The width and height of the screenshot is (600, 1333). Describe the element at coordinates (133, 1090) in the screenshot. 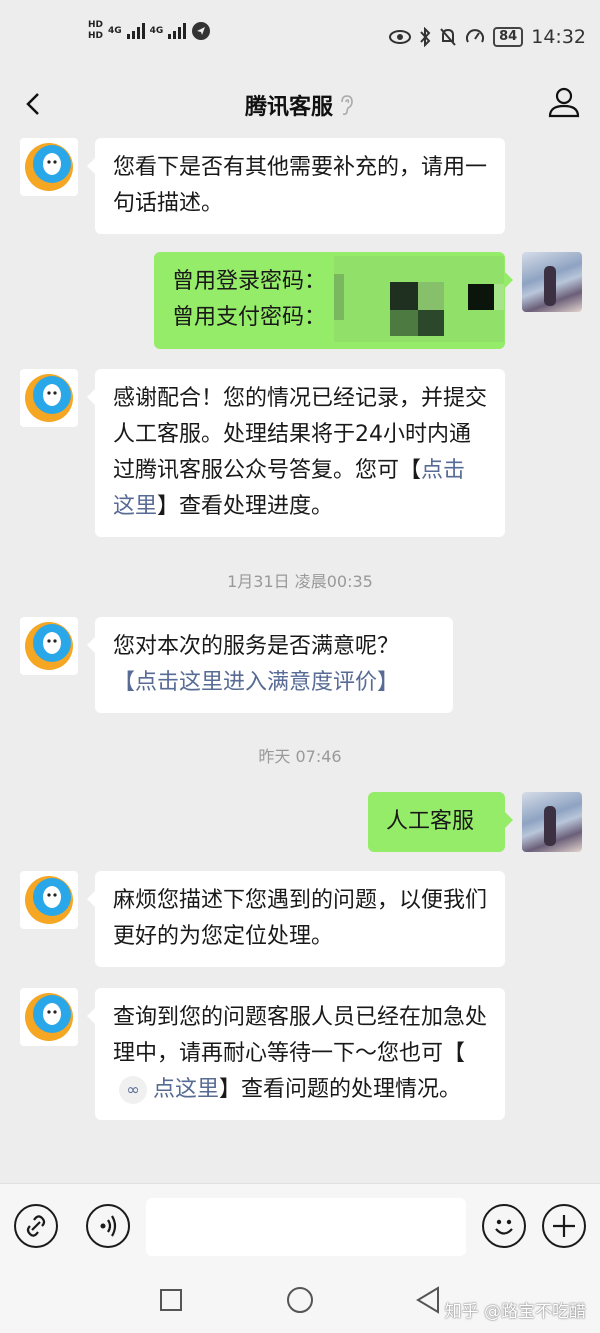

I see `mini-program-icon: ∞` at that location.